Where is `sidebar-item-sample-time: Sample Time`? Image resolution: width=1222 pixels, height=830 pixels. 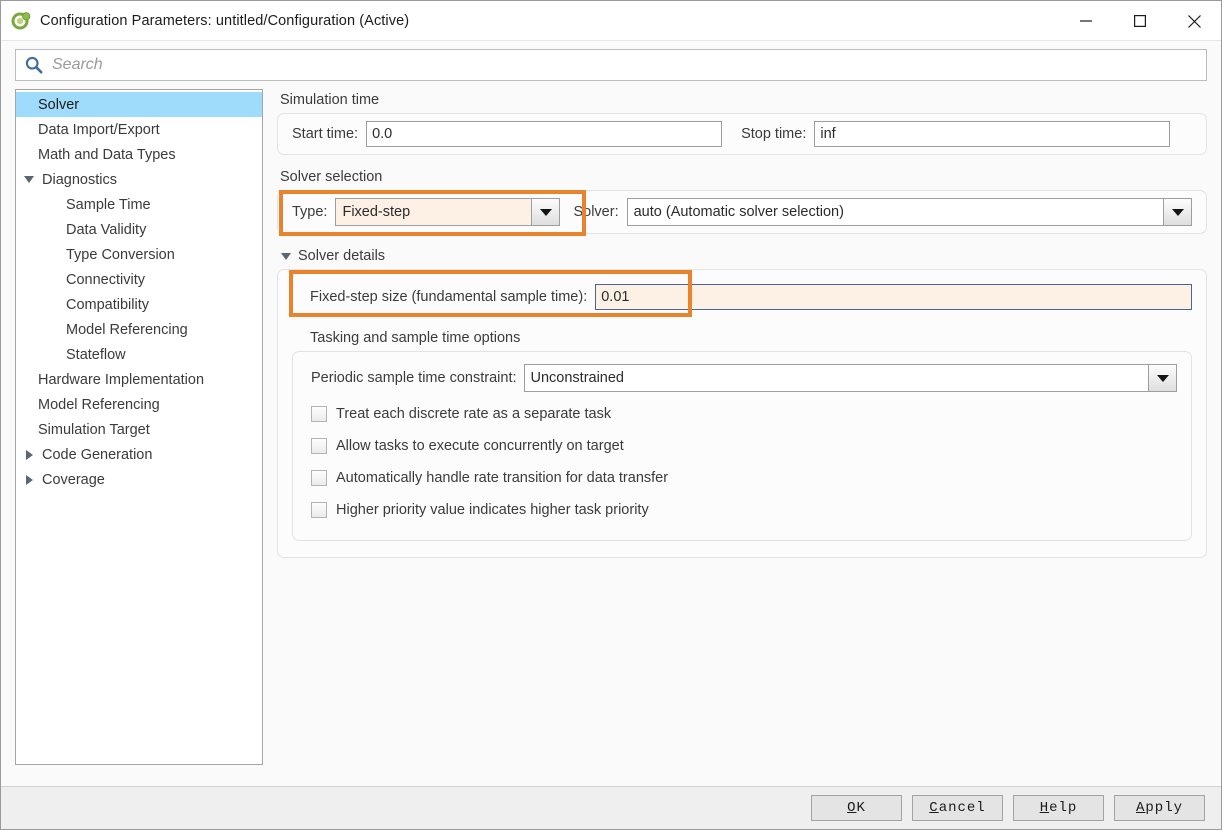 sidebar-item-sample-time: Sample Time is located at coordinates (139, 204).